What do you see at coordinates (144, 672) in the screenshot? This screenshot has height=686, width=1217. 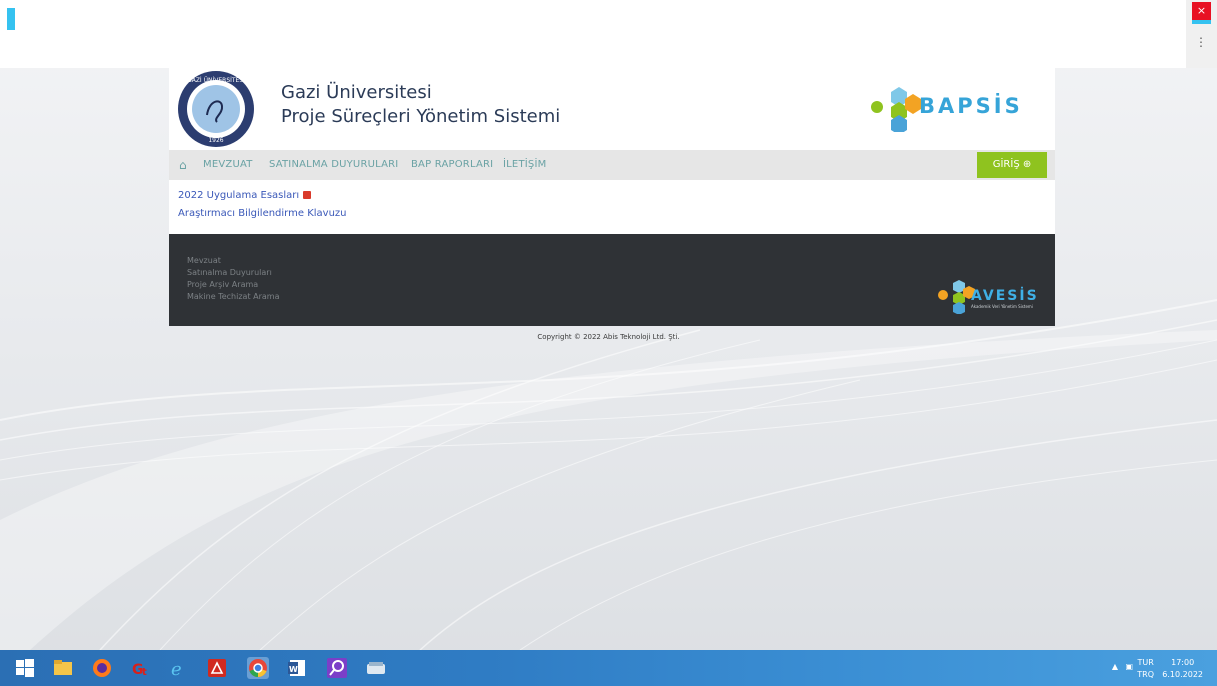 I see `svg-text: t` at bounding box center [144, 672].